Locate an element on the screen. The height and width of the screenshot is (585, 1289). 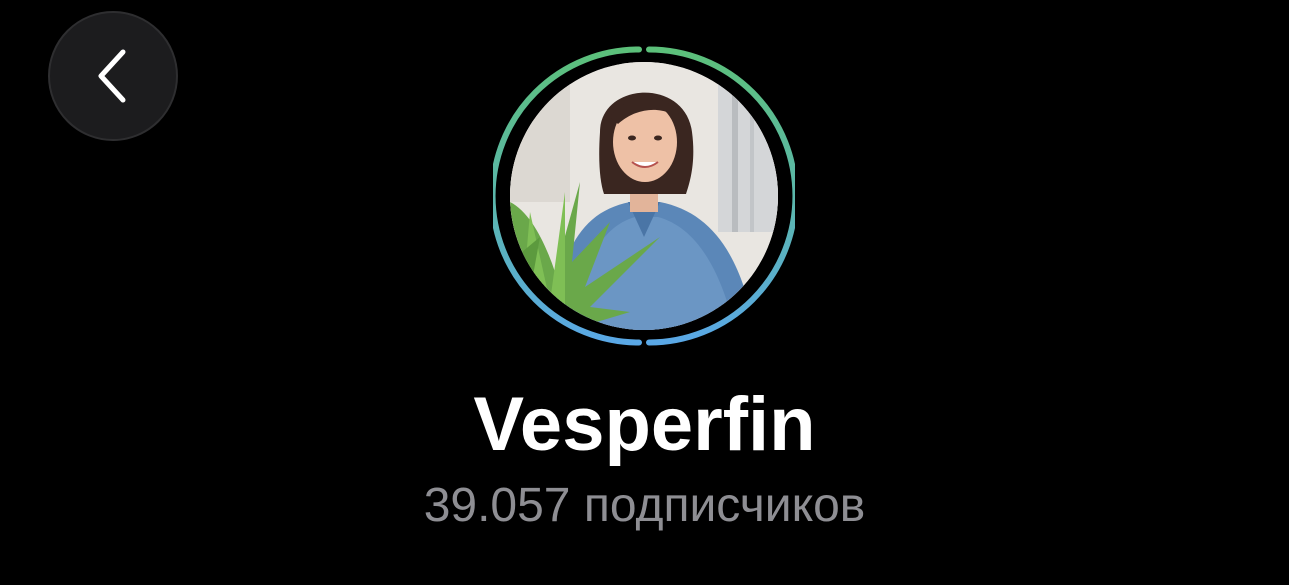
chevron-left-icon is located at coordinates (113, 76).